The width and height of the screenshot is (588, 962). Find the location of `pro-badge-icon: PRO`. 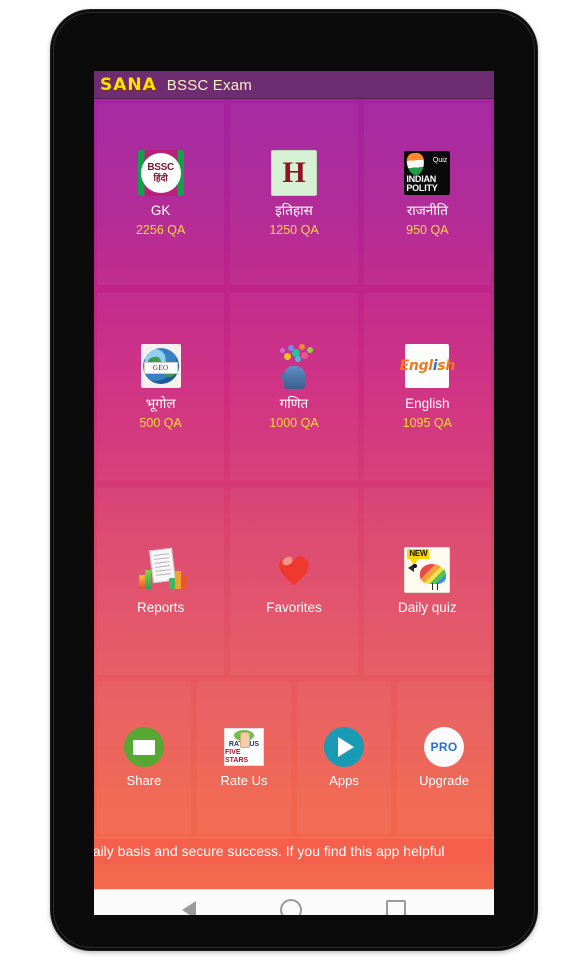

pro-badge-icon: PRO is located at coordinates (444, 747).